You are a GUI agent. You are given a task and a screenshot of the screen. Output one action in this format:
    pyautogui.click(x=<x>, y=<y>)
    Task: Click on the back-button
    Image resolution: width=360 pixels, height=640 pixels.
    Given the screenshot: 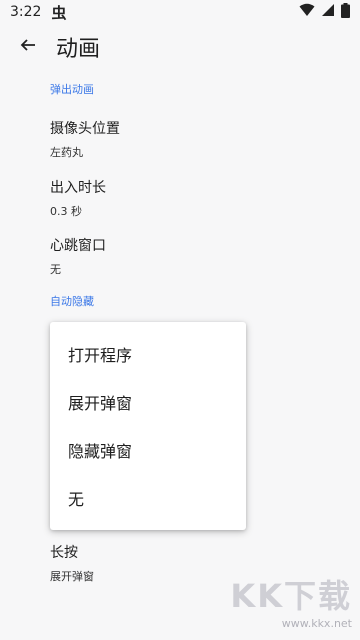 What is the action you would take?
    pyautogui.click(x=28, y=47)
    